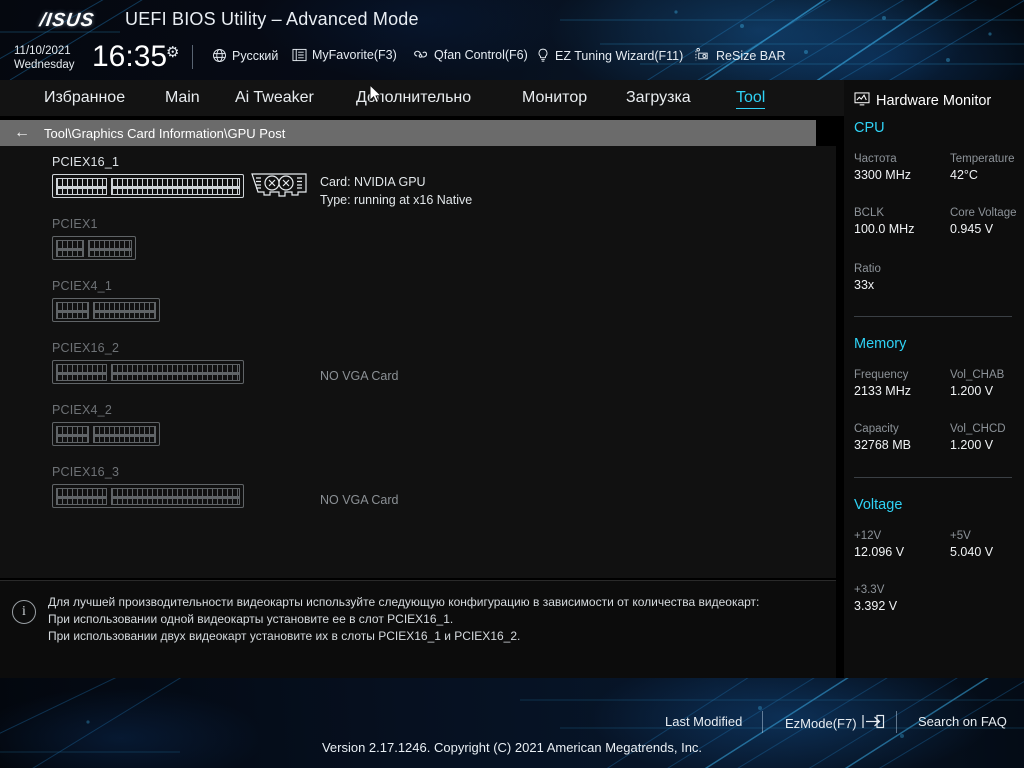  I want to click on hm-metric: Vol_CHCD 1.200 V, so click(978, 437).